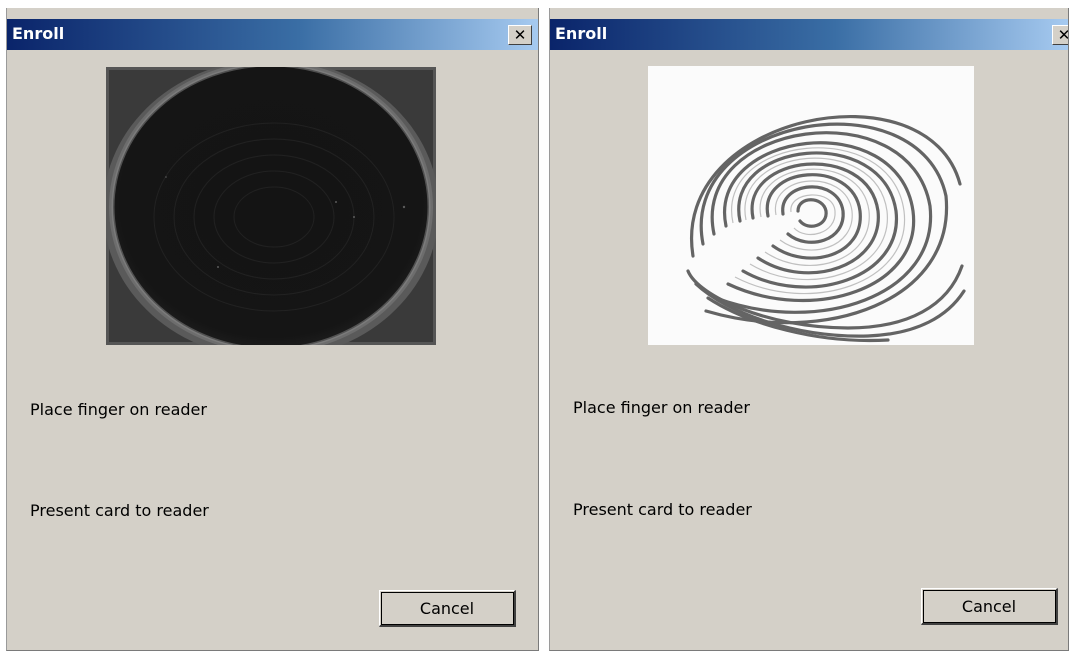  I want to click on fingerprint-sensor-image, so click(271, 206).